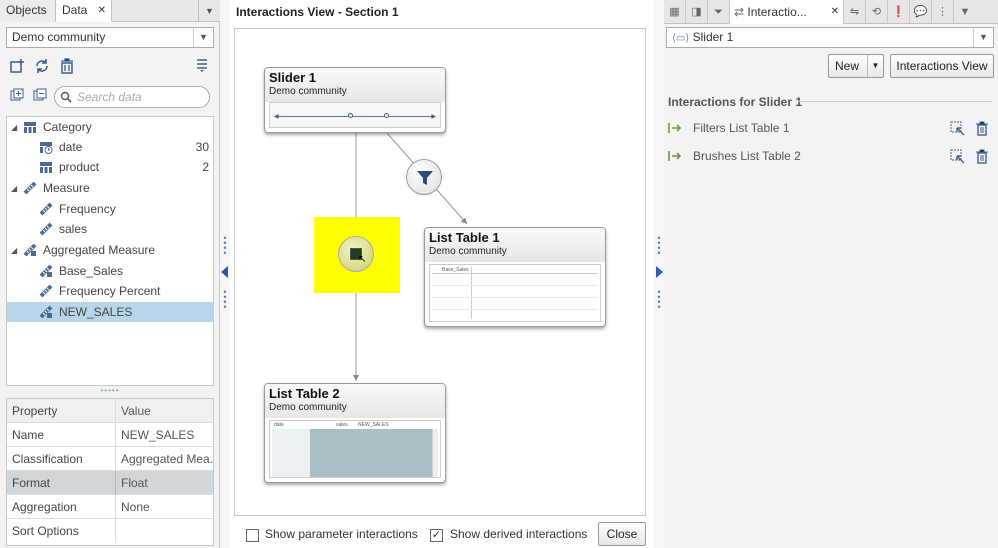 The width and height of the screenshot is (998, 548). Describe the element at coordinates (899, 12) in the screenshot. I see `tab-alerts-icon: ❗` at that location.